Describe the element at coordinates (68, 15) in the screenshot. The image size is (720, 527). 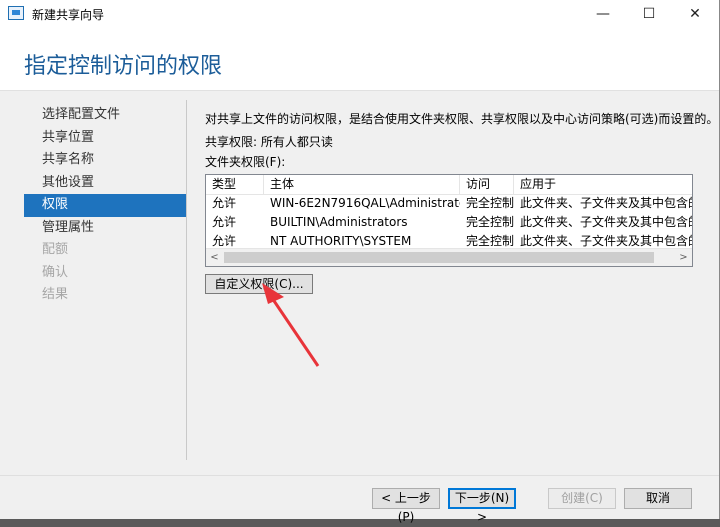
I see `window-title: 新建共享向导` at that location.